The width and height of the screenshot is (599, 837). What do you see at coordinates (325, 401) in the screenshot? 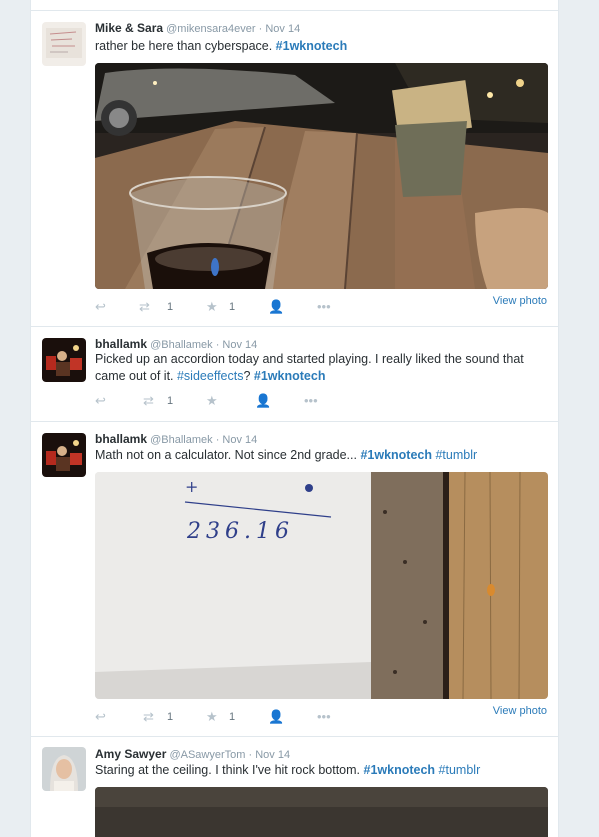
I see `tweet-actions: ↩ ⇄ 1 ★ 👤 •••` at bounding box center [325, 401].